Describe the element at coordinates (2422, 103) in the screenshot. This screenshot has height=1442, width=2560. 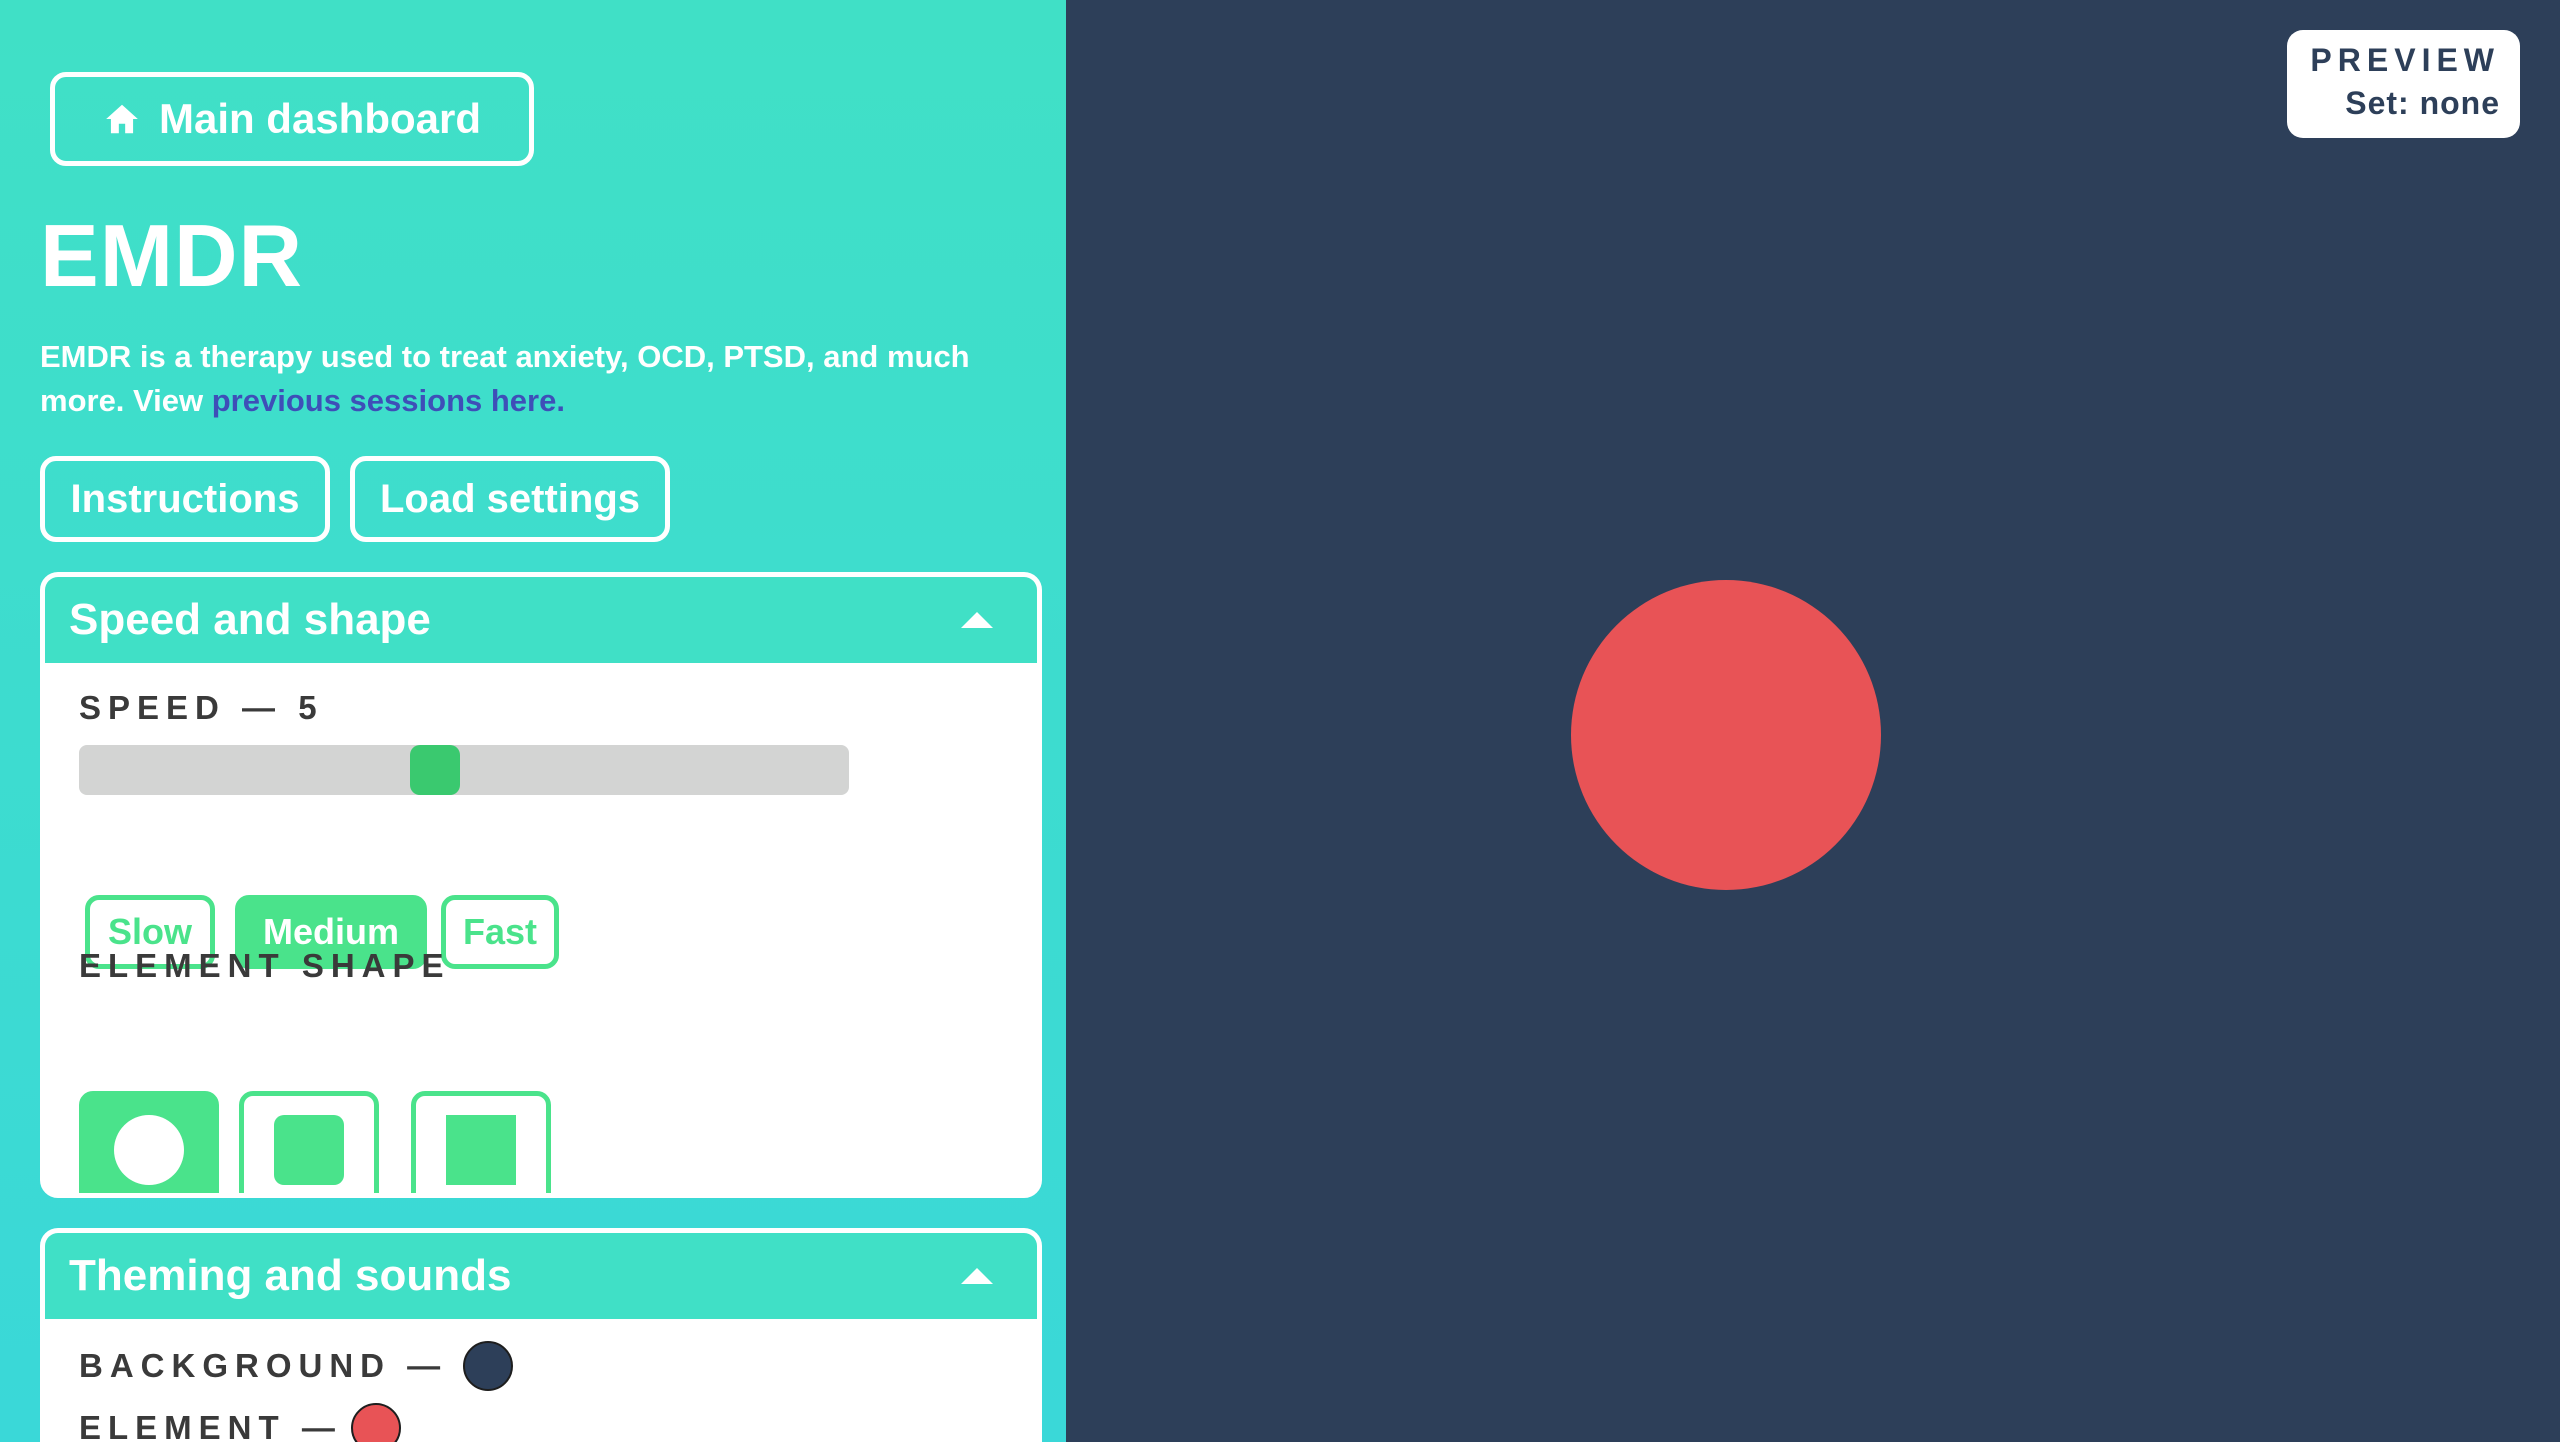
I see `preview-set-label: Set: none` at that location.